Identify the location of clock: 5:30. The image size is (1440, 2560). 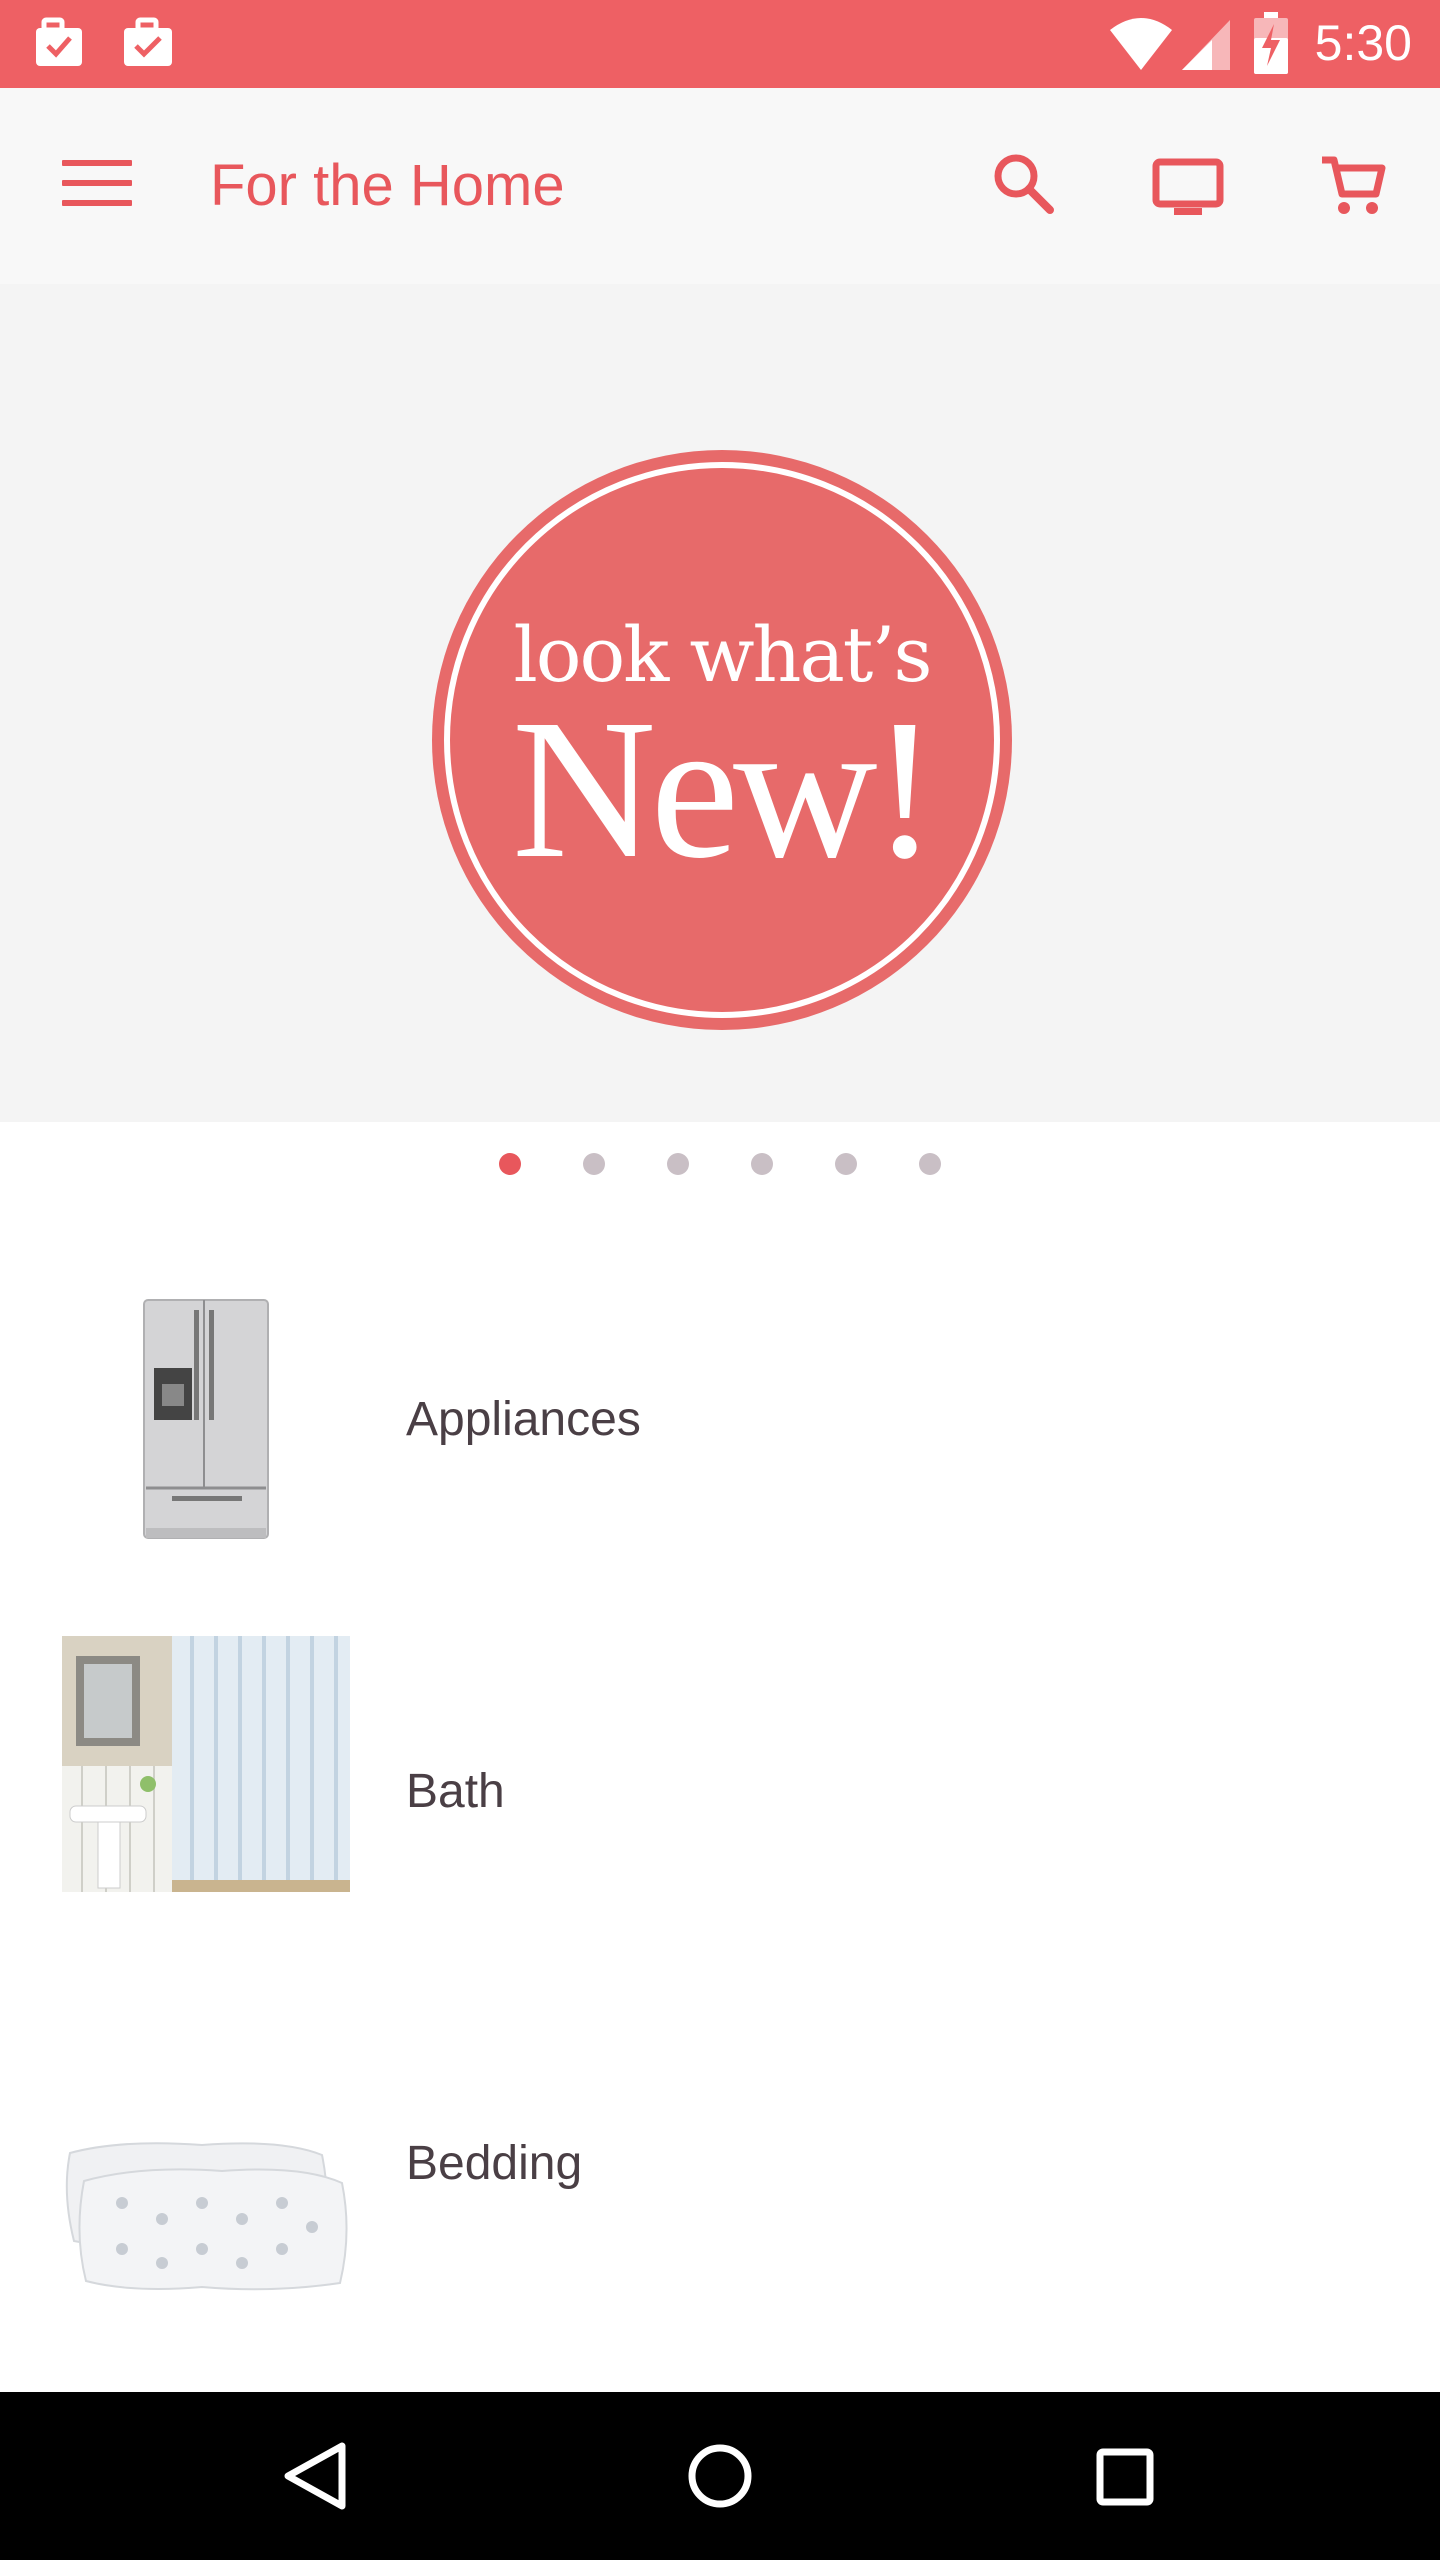
(1363, 43).